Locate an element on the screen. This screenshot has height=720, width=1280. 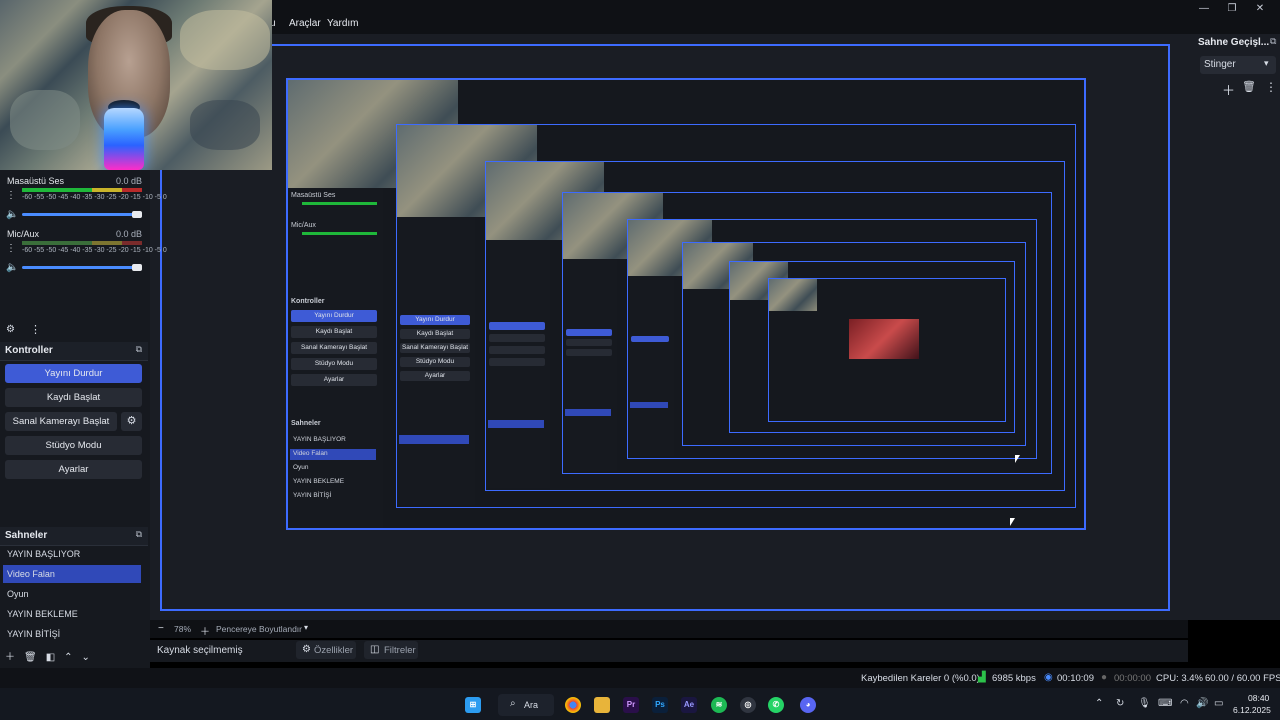
menu-item-help: Yardım is located at coordinates (343, 23).